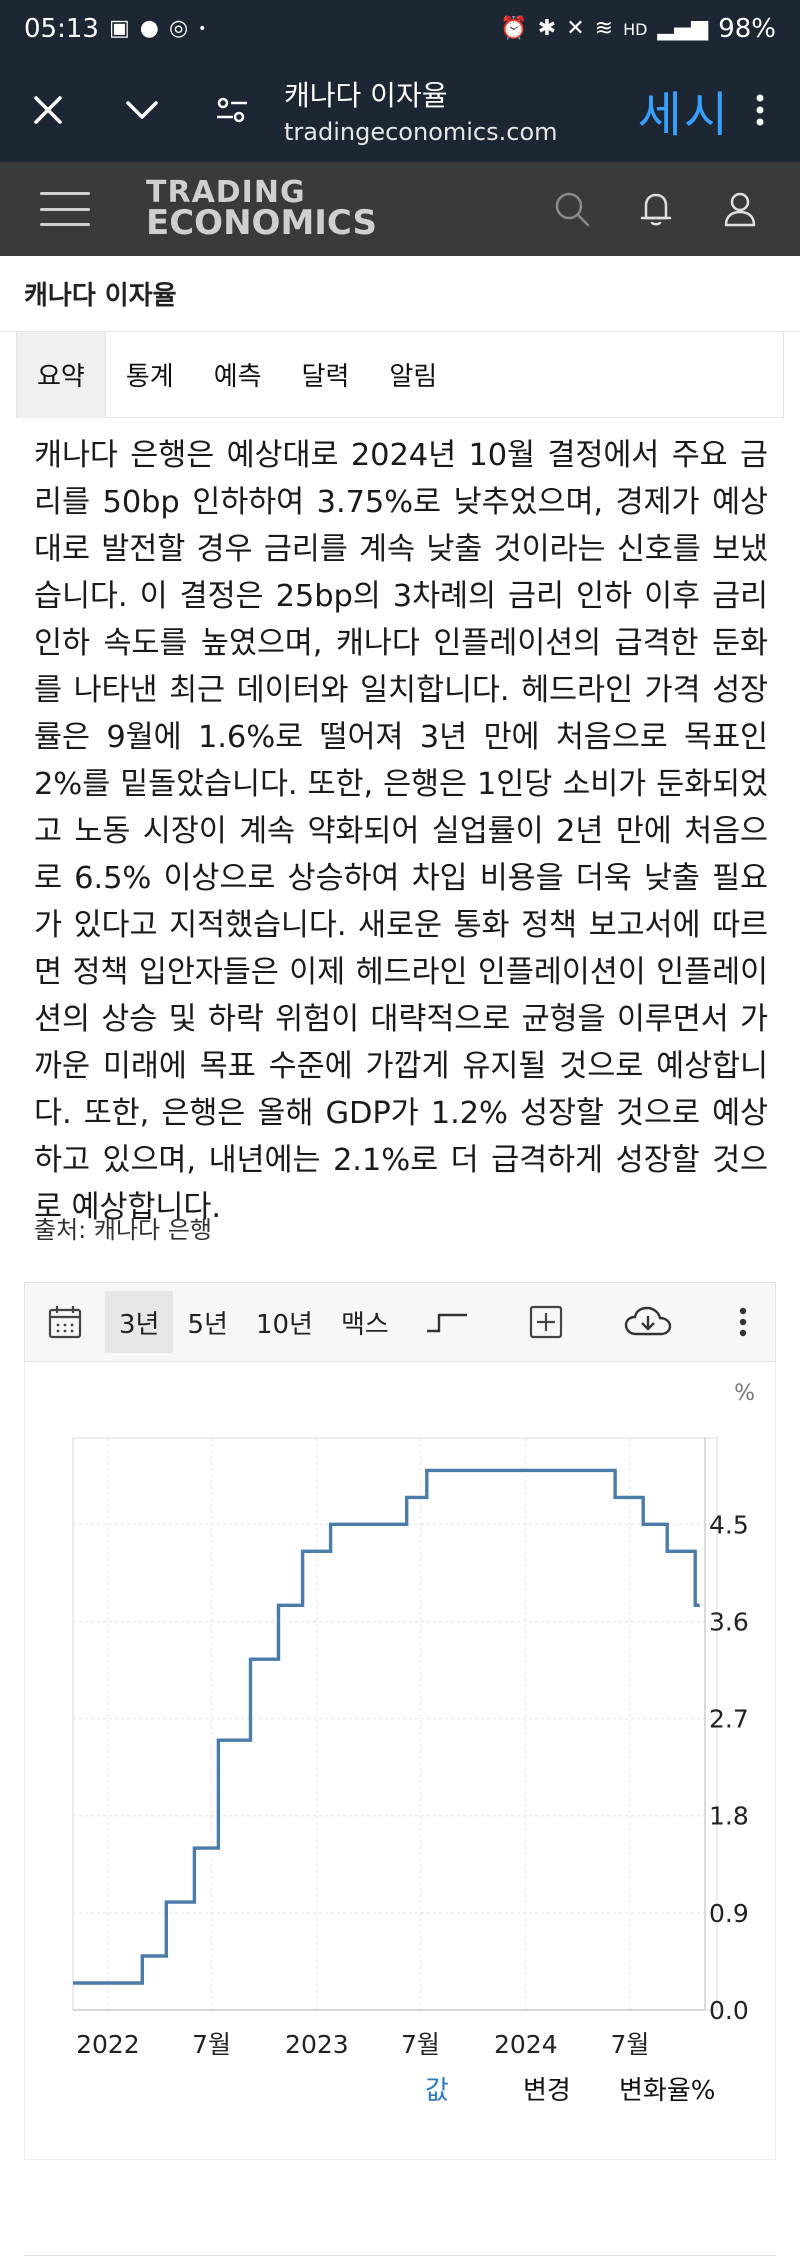 Image resolution: width=800 pixels, height=2267 pixels. Describe the element at coordinates (421, 132) in the screenshot. I see `tab-url: tradingeconomics.com` at that location.